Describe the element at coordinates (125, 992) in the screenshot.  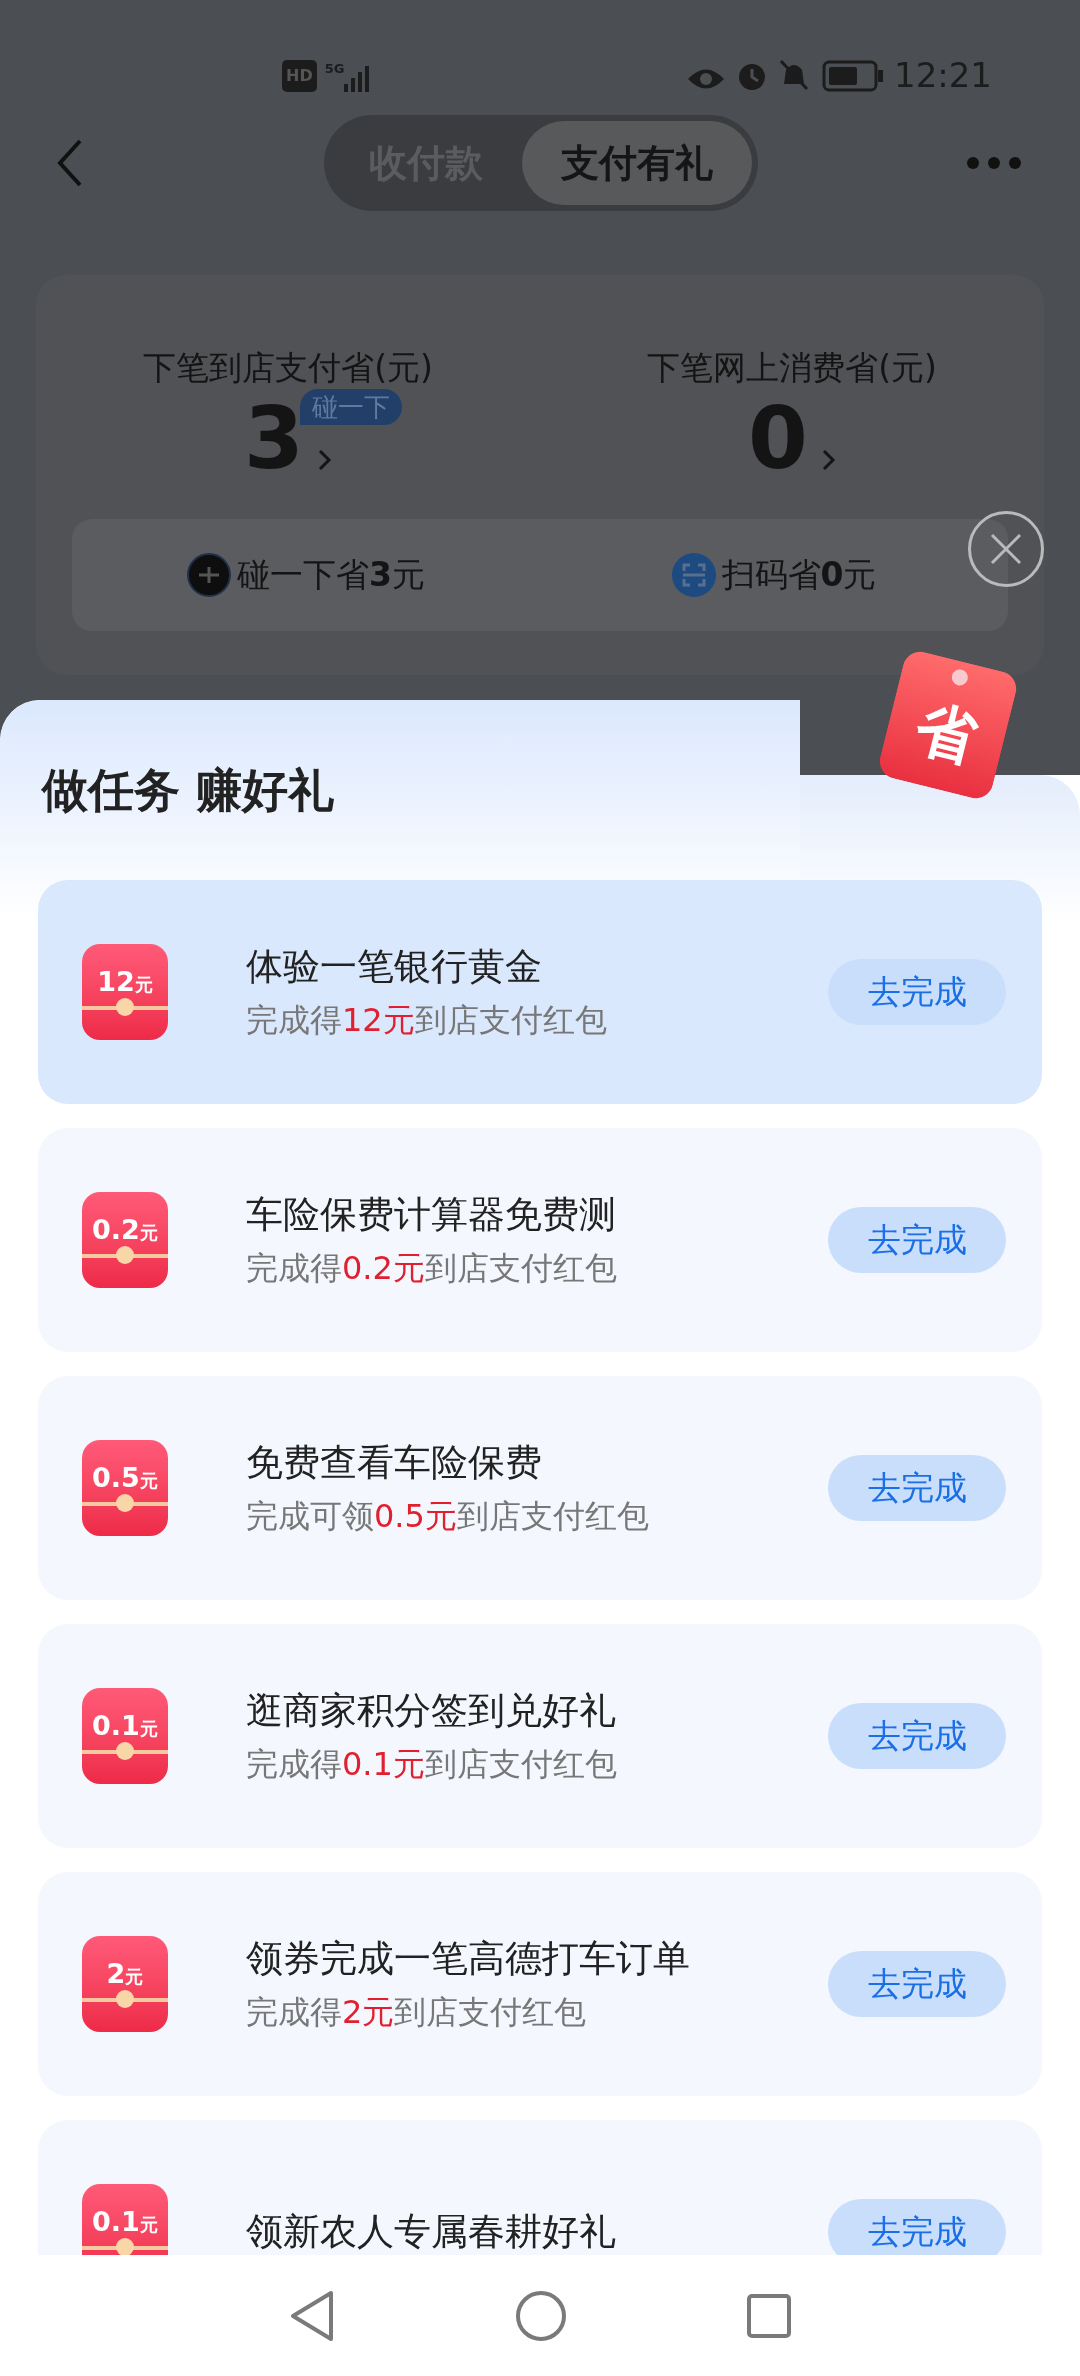
I see `envelope-icon: 12元` at that location.